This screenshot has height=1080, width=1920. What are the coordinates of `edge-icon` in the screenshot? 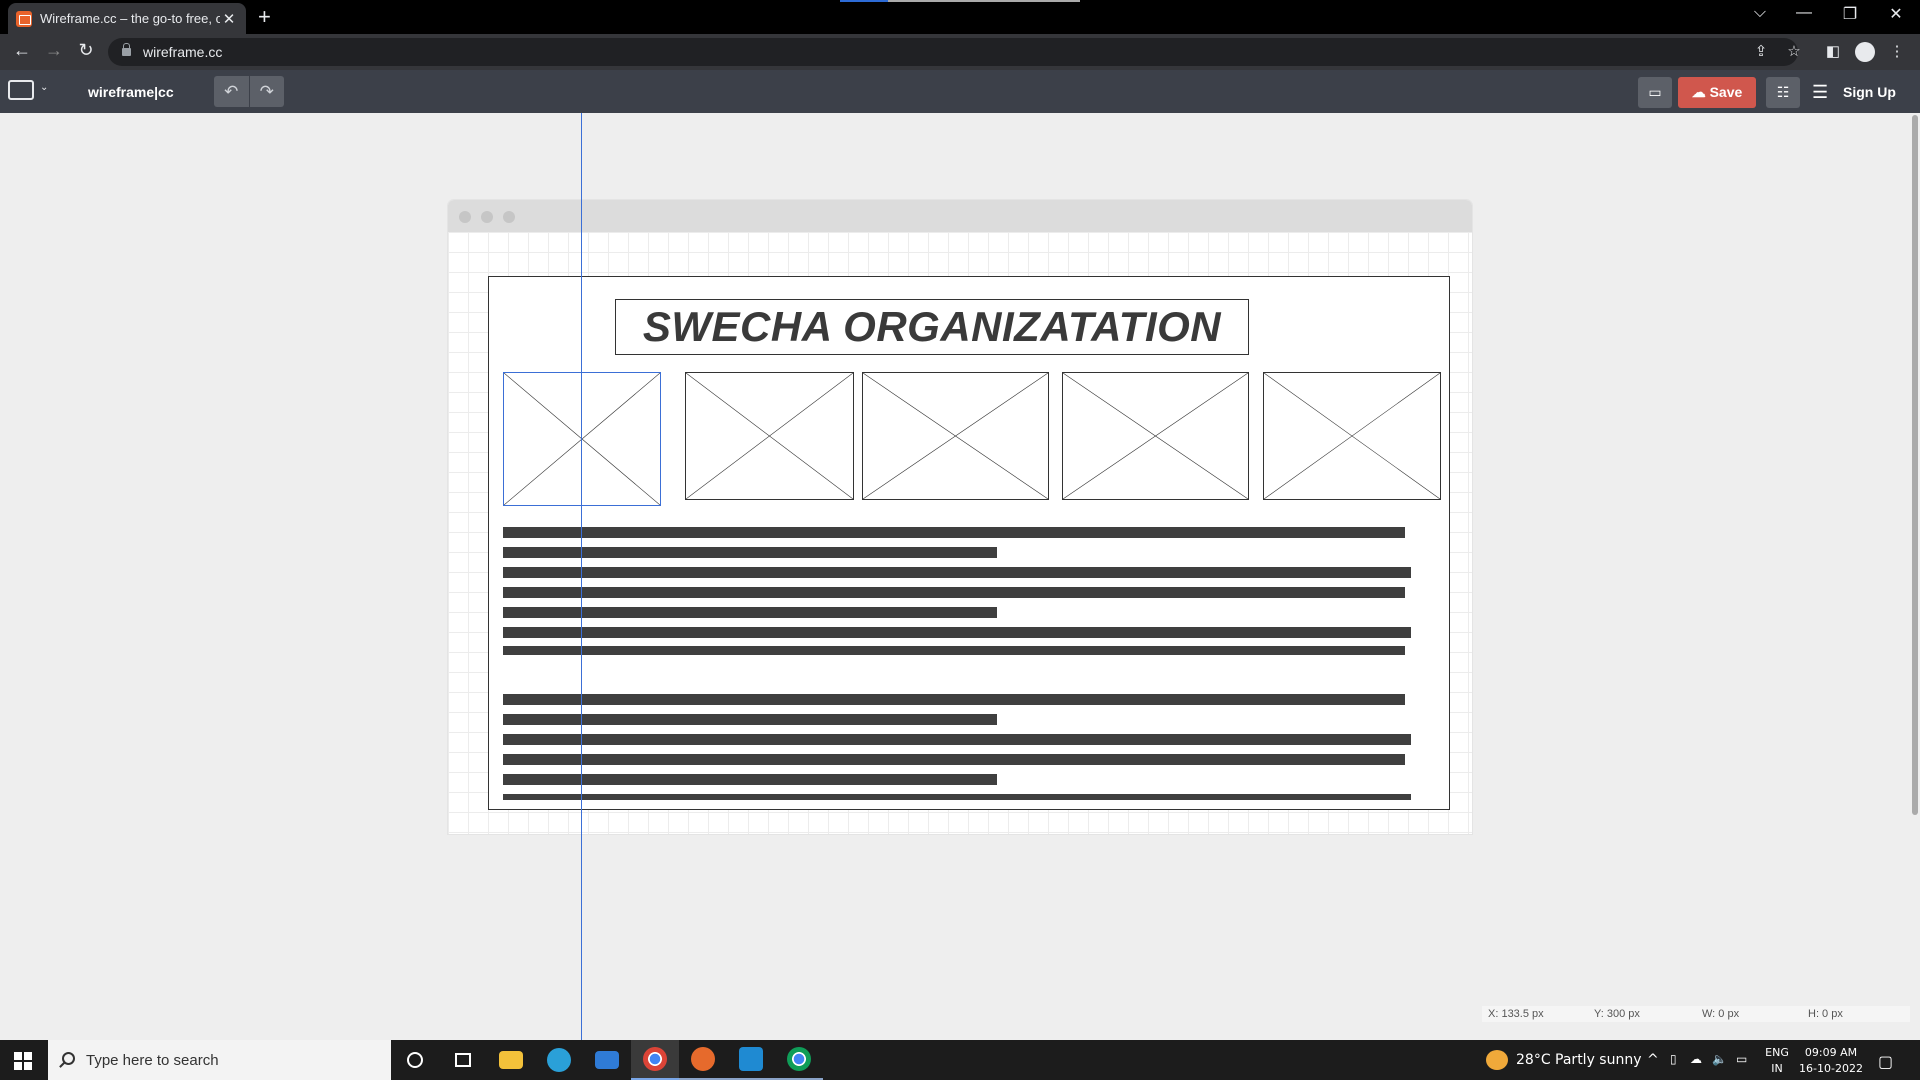 It's located at (559, 1060).